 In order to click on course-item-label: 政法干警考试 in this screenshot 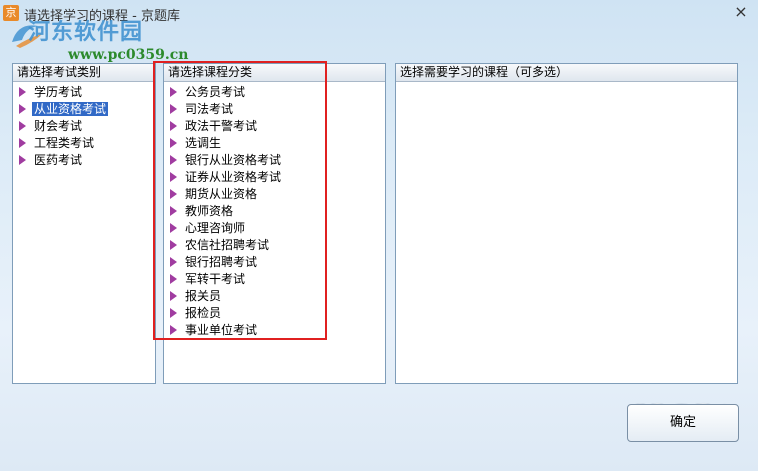, I will do `click(221, 126)`.